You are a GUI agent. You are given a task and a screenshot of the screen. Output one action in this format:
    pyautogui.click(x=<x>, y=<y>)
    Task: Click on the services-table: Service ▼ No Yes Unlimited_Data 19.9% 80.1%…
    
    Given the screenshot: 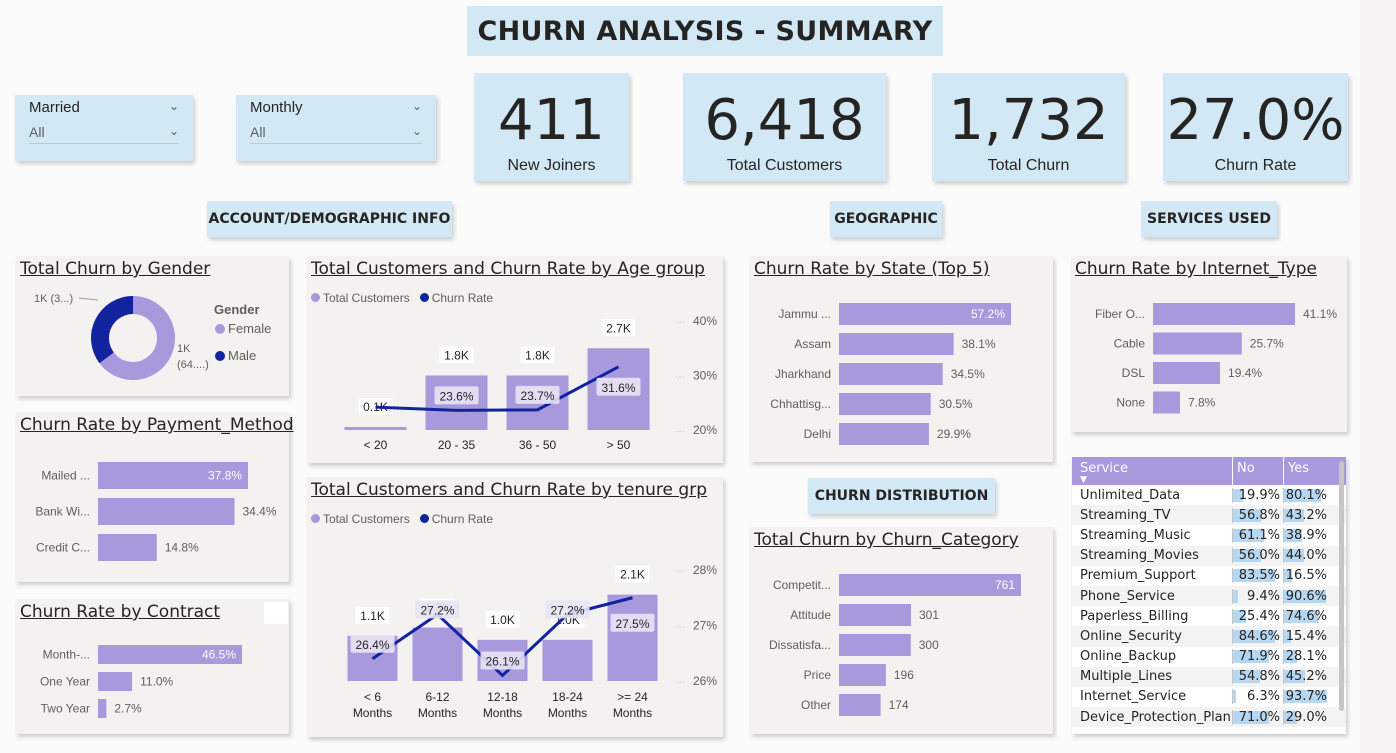 What is the action you would take?
    pyautogui.click(x=1209, y=595)
    